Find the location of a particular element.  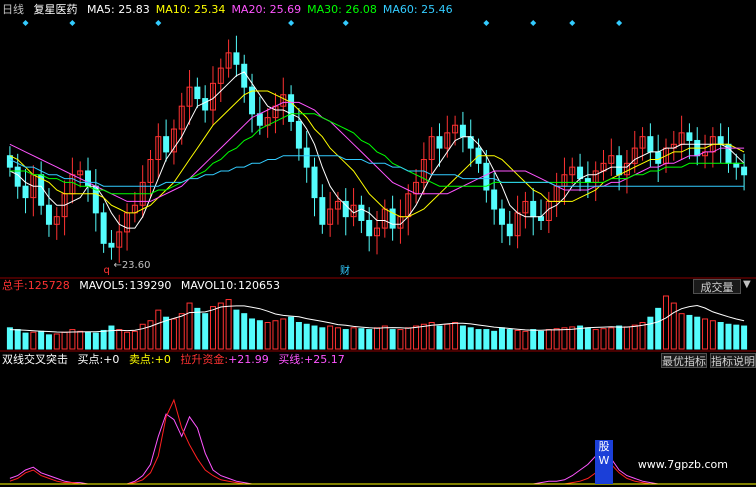

volume-button: 成交量 is located at coordinates (717, 286).